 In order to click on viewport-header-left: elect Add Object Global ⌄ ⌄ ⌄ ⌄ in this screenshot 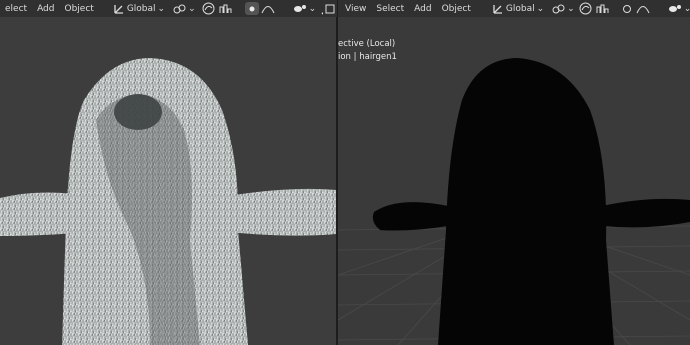, I will do `click(168, 8)`.